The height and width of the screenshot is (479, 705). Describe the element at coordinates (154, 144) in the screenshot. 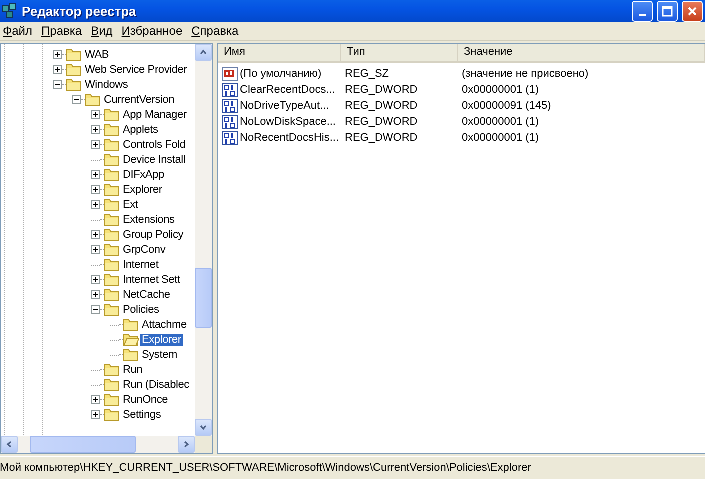

I see `tree-item: Controls Fold` at that location.